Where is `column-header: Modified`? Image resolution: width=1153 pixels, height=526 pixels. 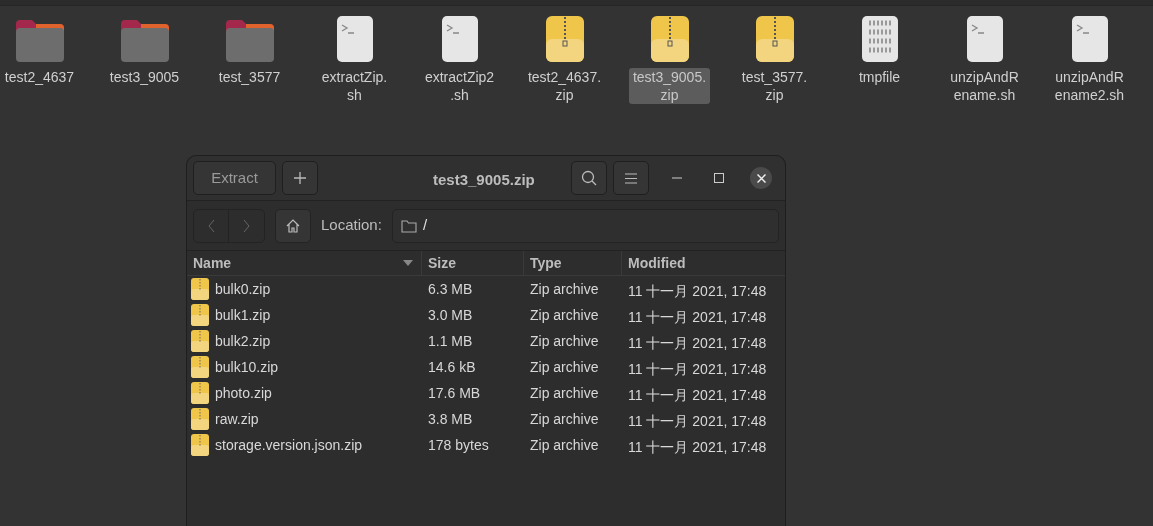
column-header: Modified is located at coordinates (657, 263).